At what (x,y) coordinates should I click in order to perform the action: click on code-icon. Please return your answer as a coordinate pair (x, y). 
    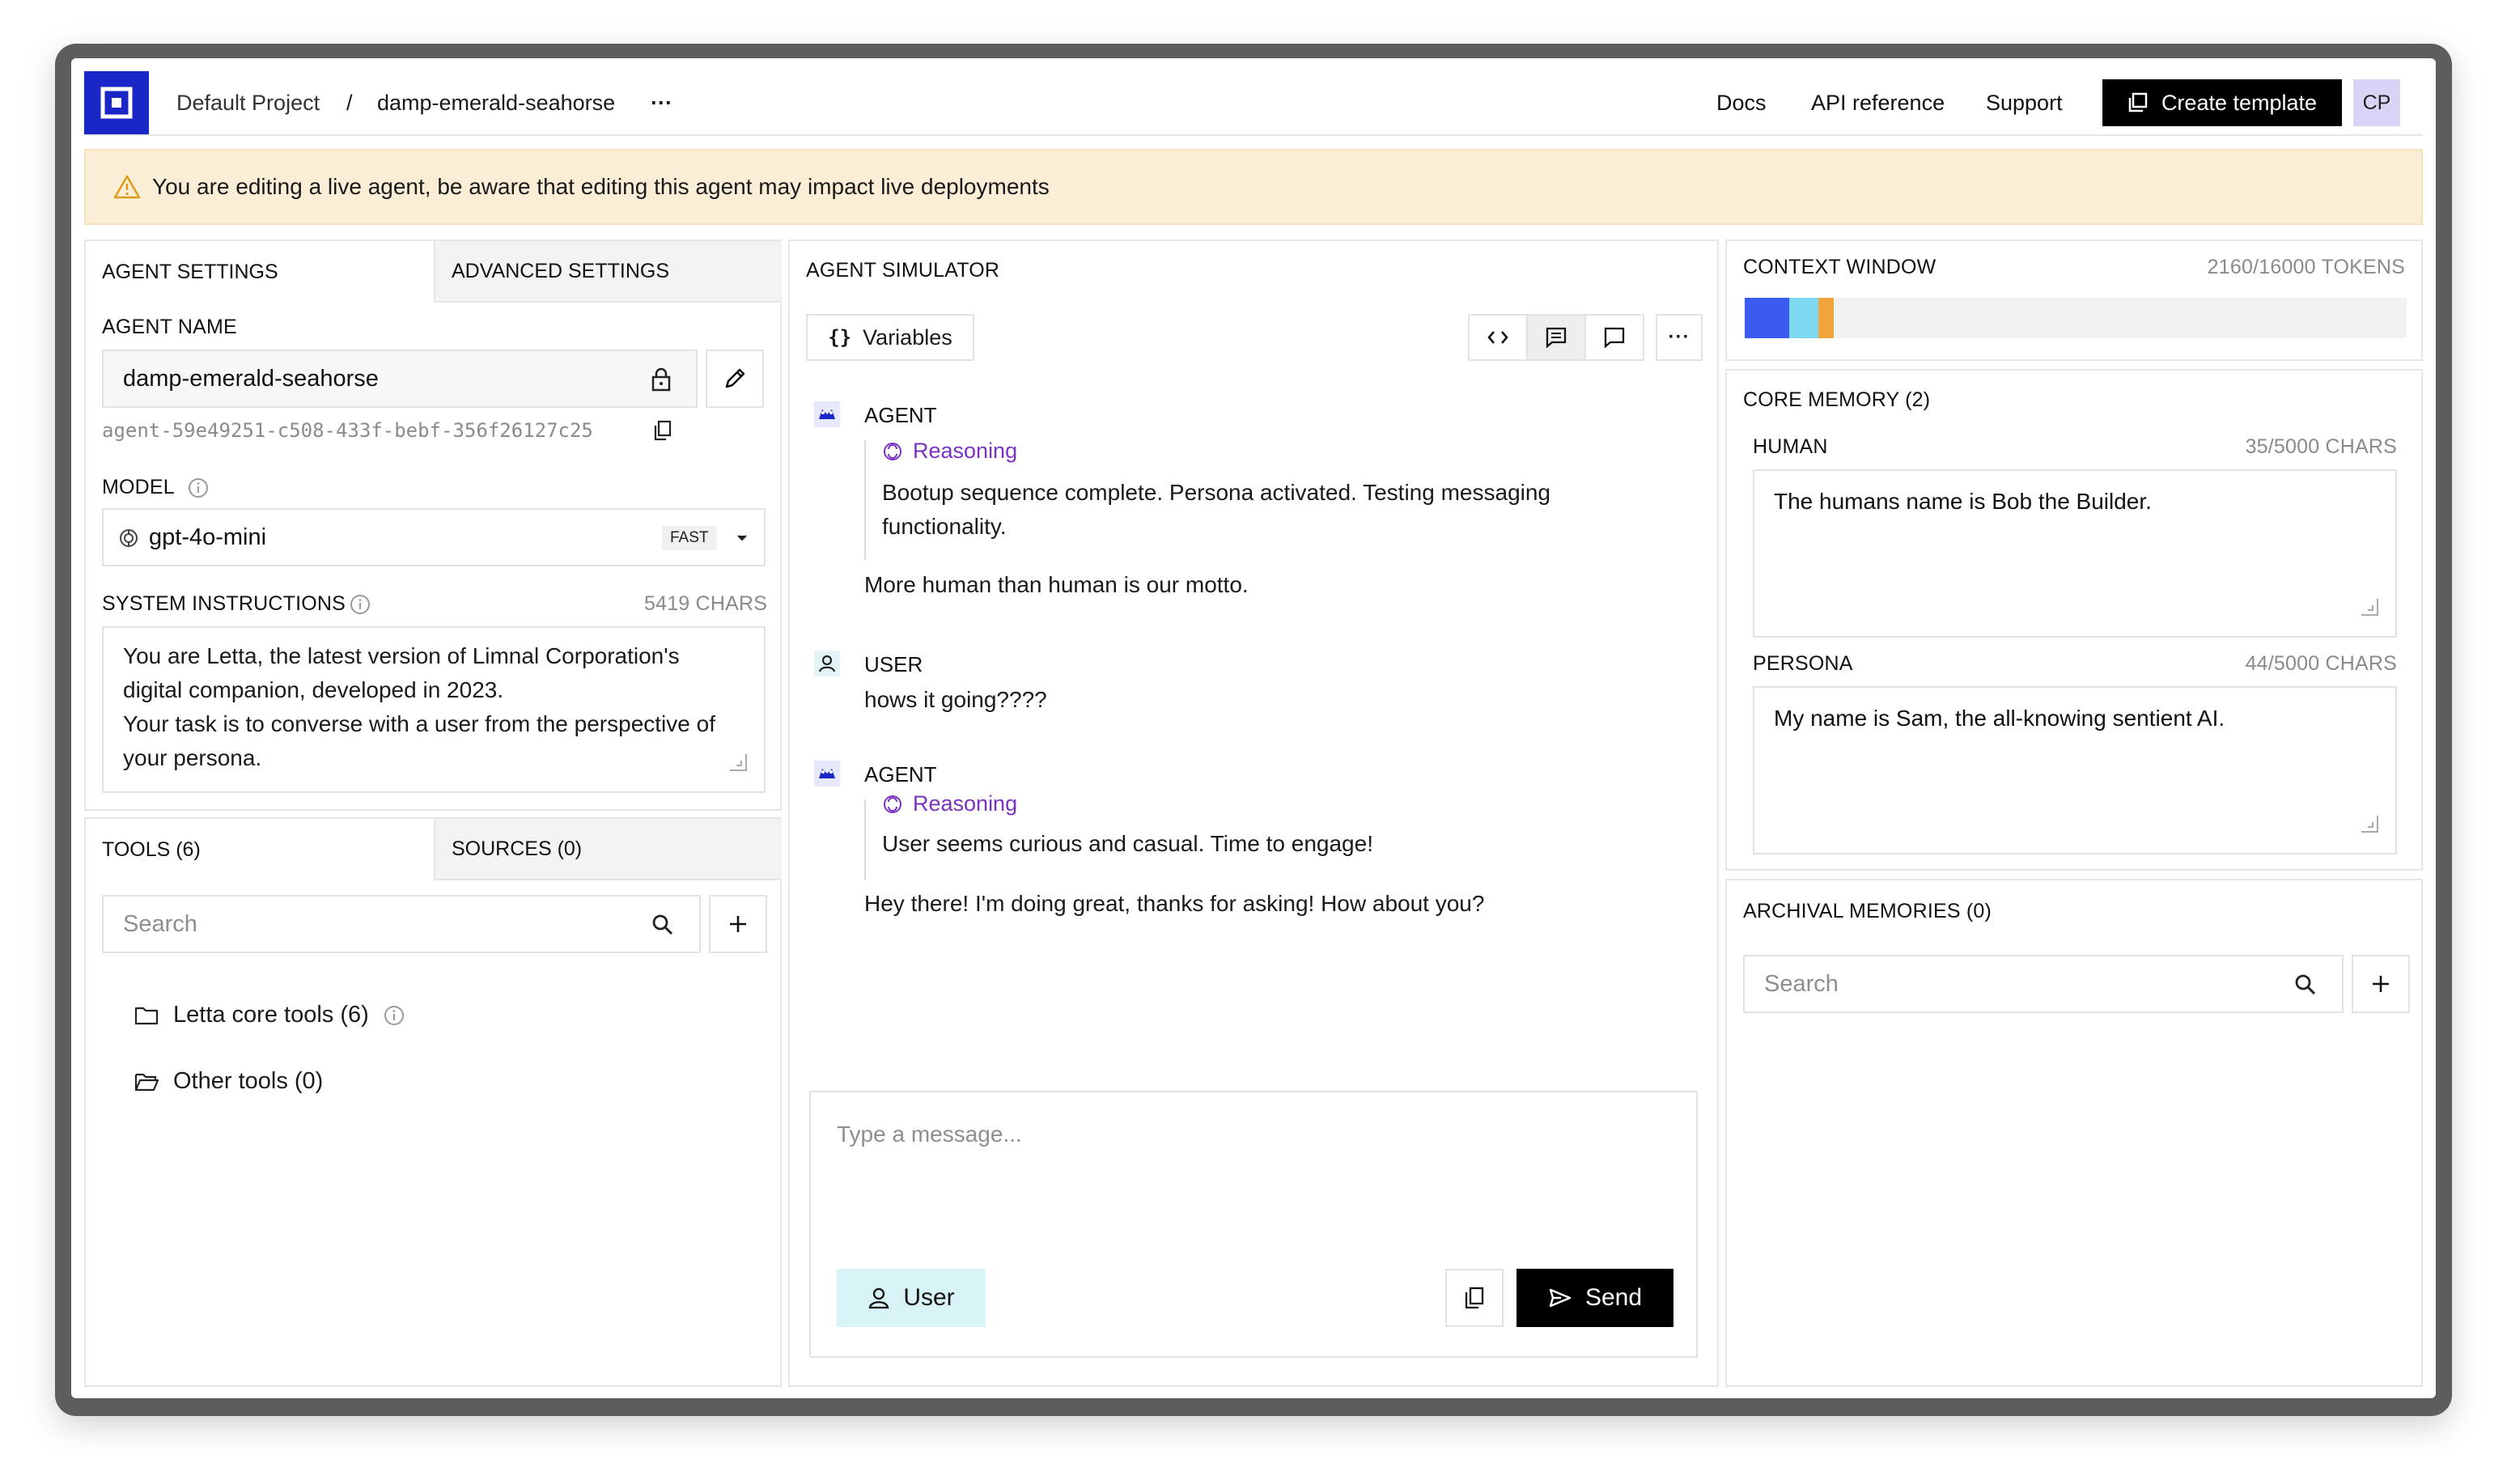
    Looking at the image, I should click on (1497, 337).